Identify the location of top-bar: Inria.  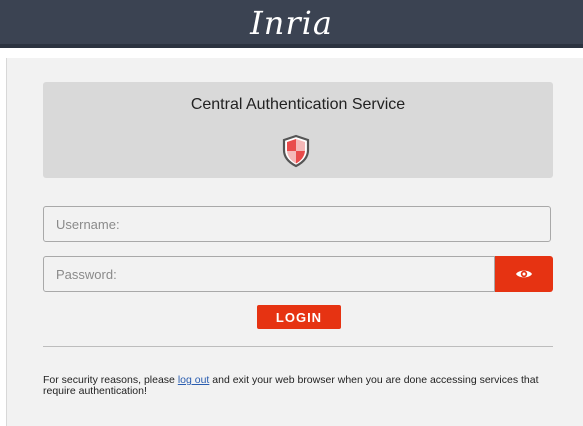
(291, 24).